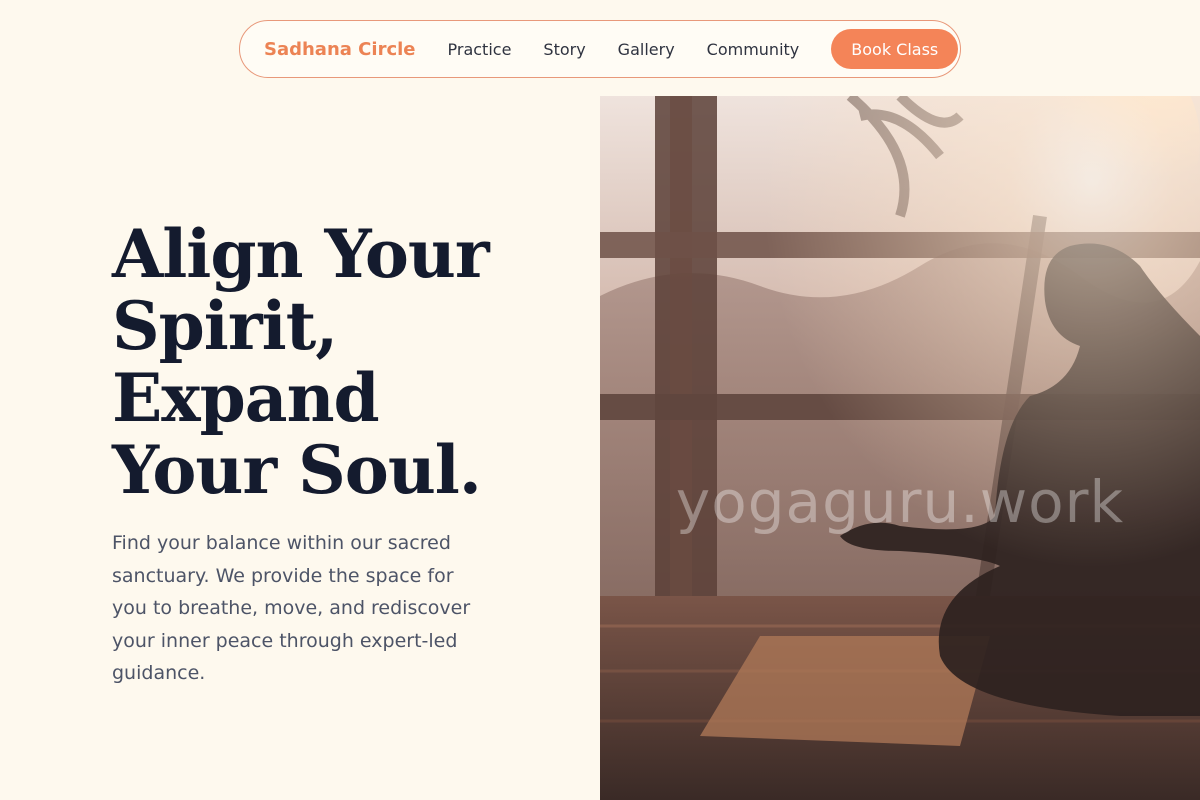 This screenshot has width=1200, height=800. I want to click on headline-line: Expand, so click(246, 398).